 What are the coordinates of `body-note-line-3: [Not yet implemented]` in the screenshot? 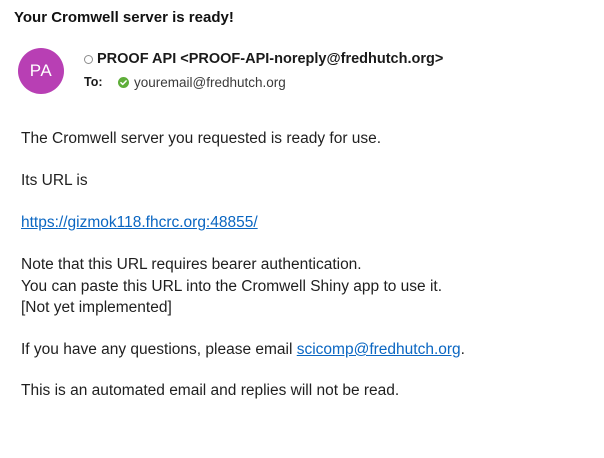 It's located at (96, 307).